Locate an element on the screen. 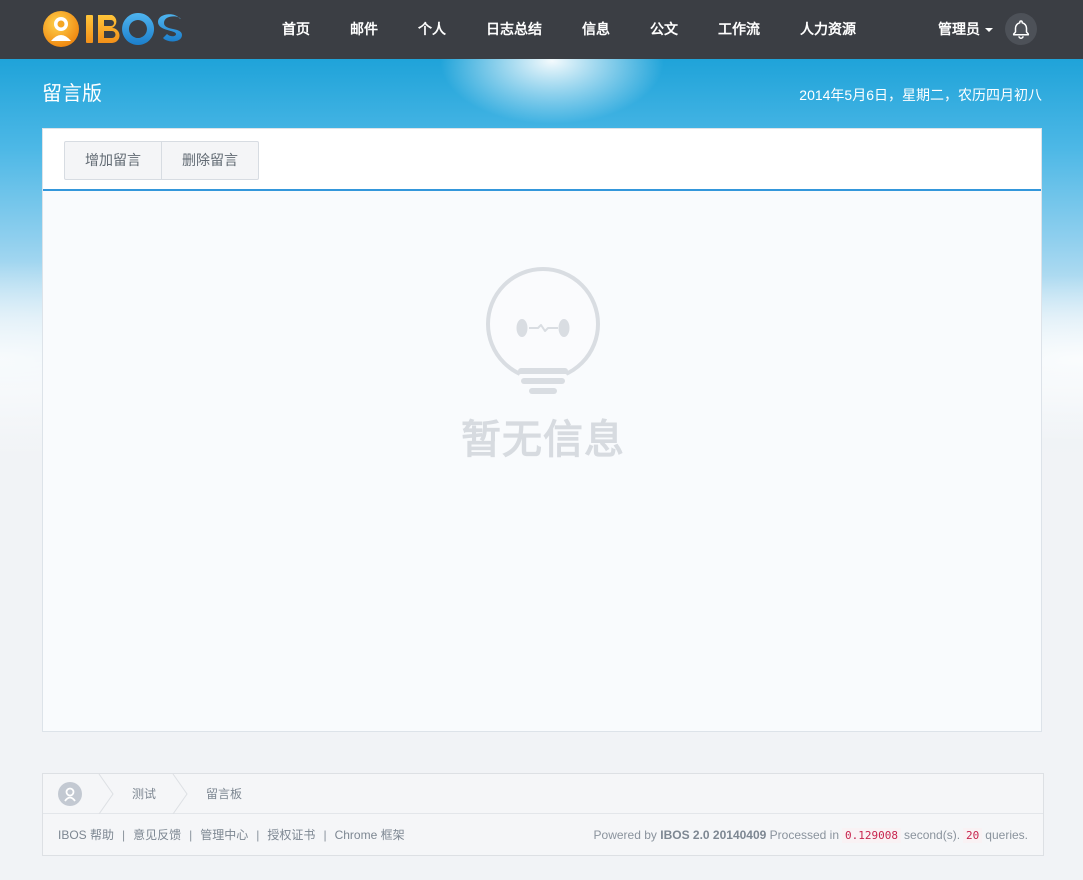 This screenshot has height=880, width=1083. action-button-group: 增加留言 删除留言 is located at coordinates (161, 160).